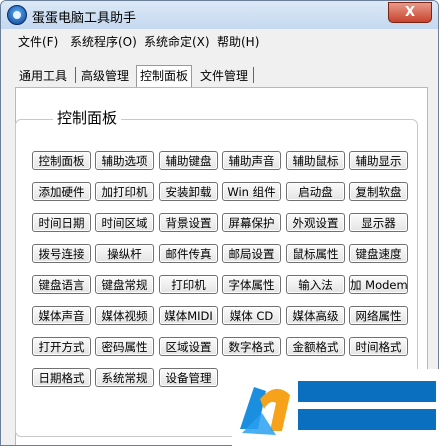  I want to click on control-button: 背景设置, so click(188, 222).